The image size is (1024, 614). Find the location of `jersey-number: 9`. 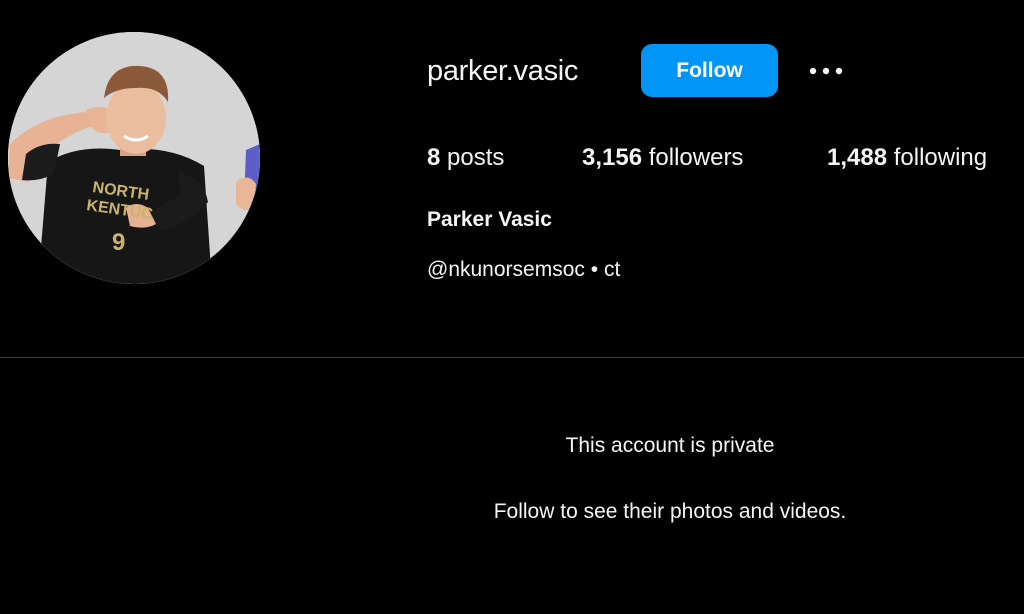

jersey-number: 9 is located at coordinates (118, 242).